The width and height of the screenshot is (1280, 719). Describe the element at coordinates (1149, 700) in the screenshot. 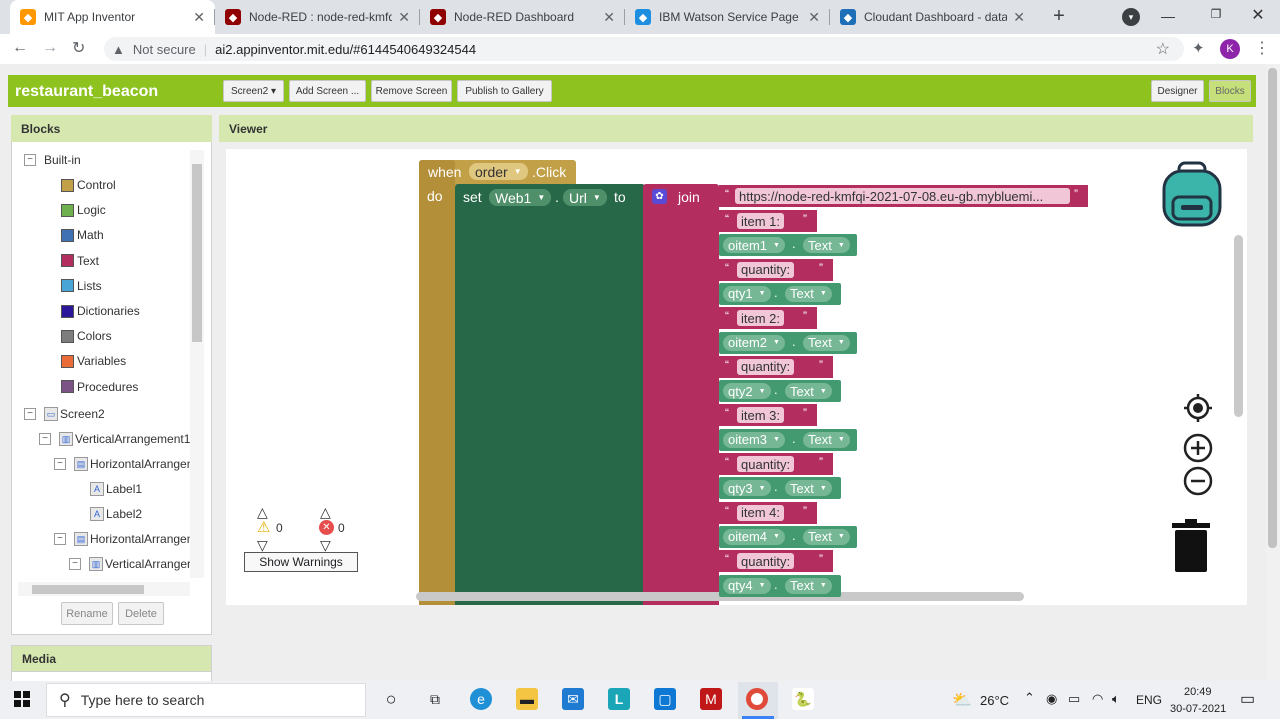

I see `language-label: ENG` at that location.